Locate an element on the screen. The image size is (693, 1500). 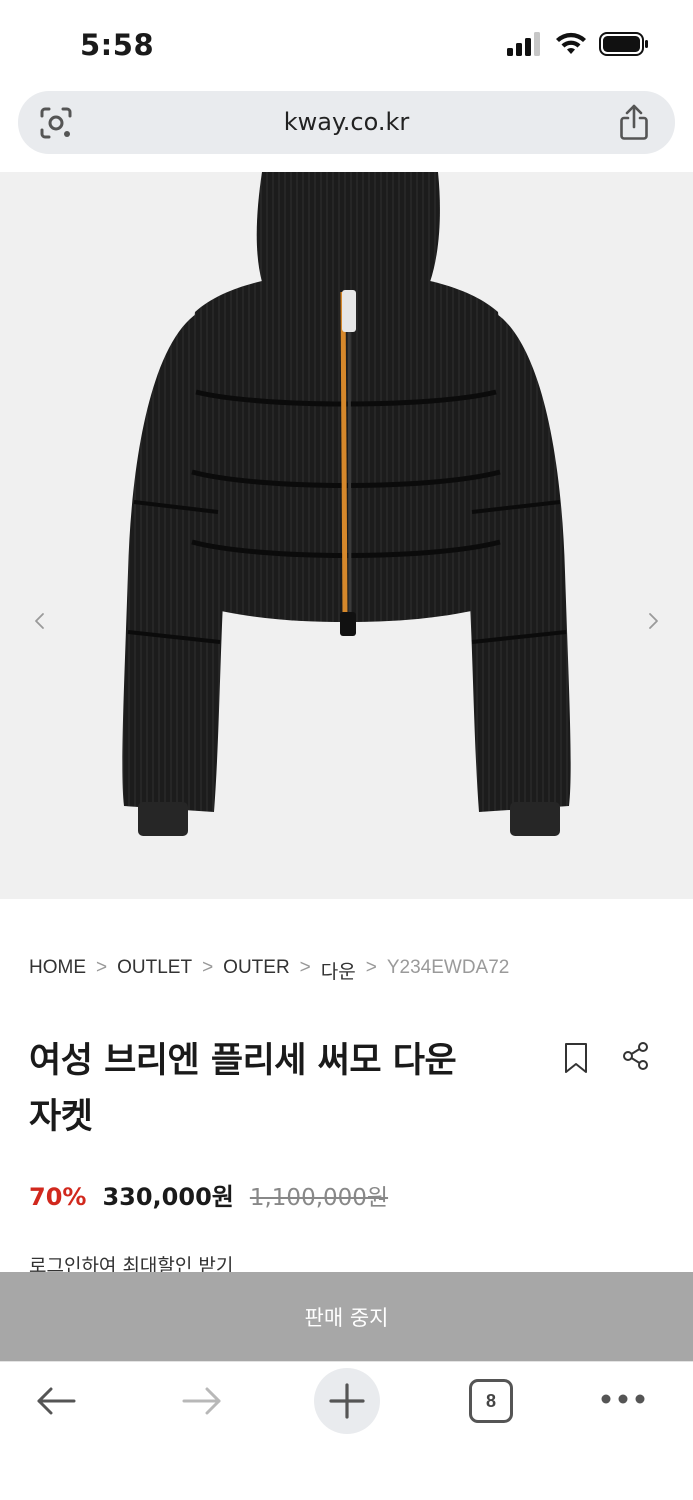
sale-price: 330,000원 is located at coordinates (168, 1197).